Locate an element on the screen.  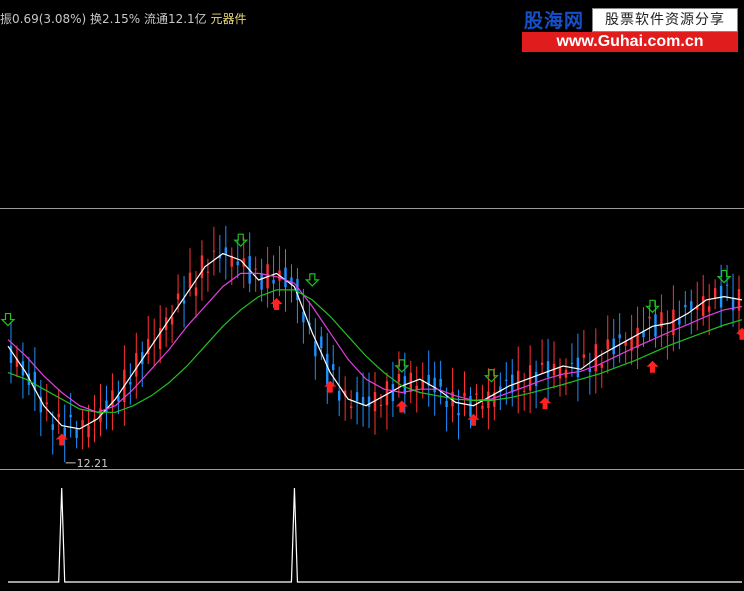
low-price-label: 12.21 is located at coordinates (93, 463).